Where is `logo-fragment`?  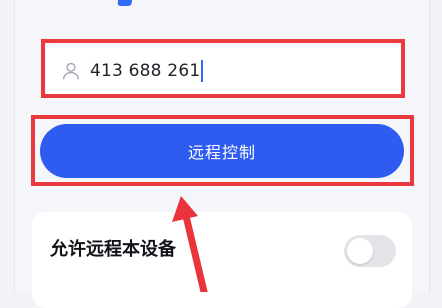
logo-fragment is located at coordinates (125, 3).